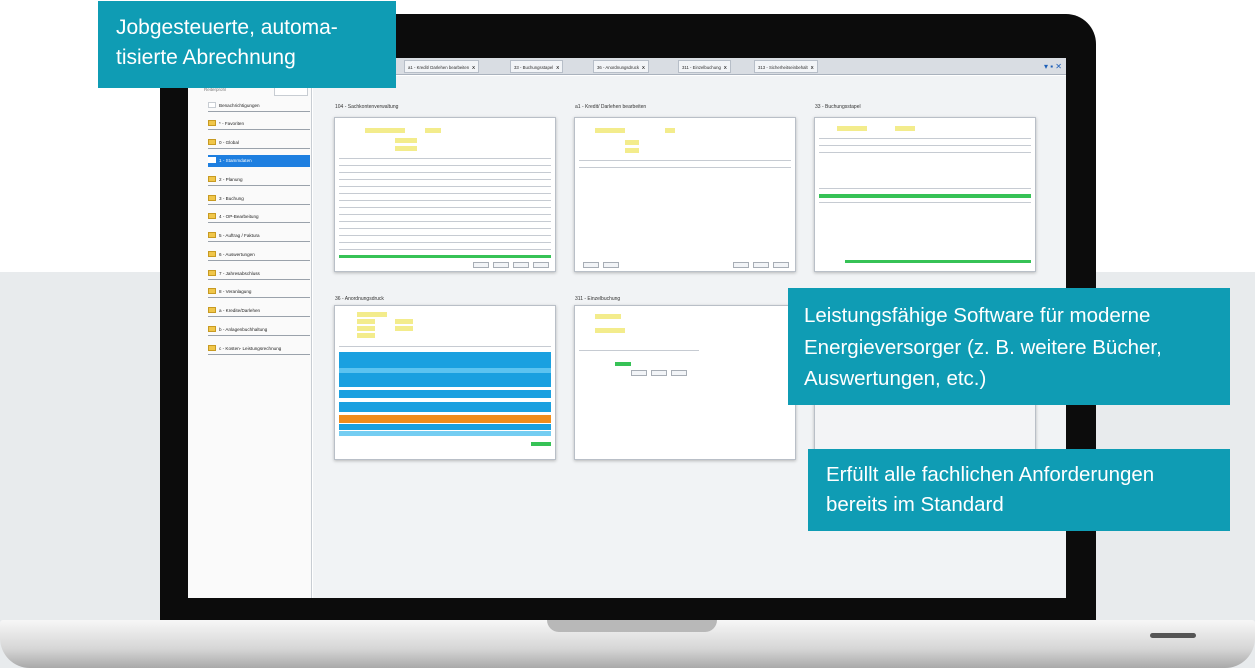 The image size is (1255, 668). What do you see at coordinates (259, 292) in the screenshot?
I see `sidebar-item-veranlagung: 8 - Veranlagung` at bounding box center [259, 292].